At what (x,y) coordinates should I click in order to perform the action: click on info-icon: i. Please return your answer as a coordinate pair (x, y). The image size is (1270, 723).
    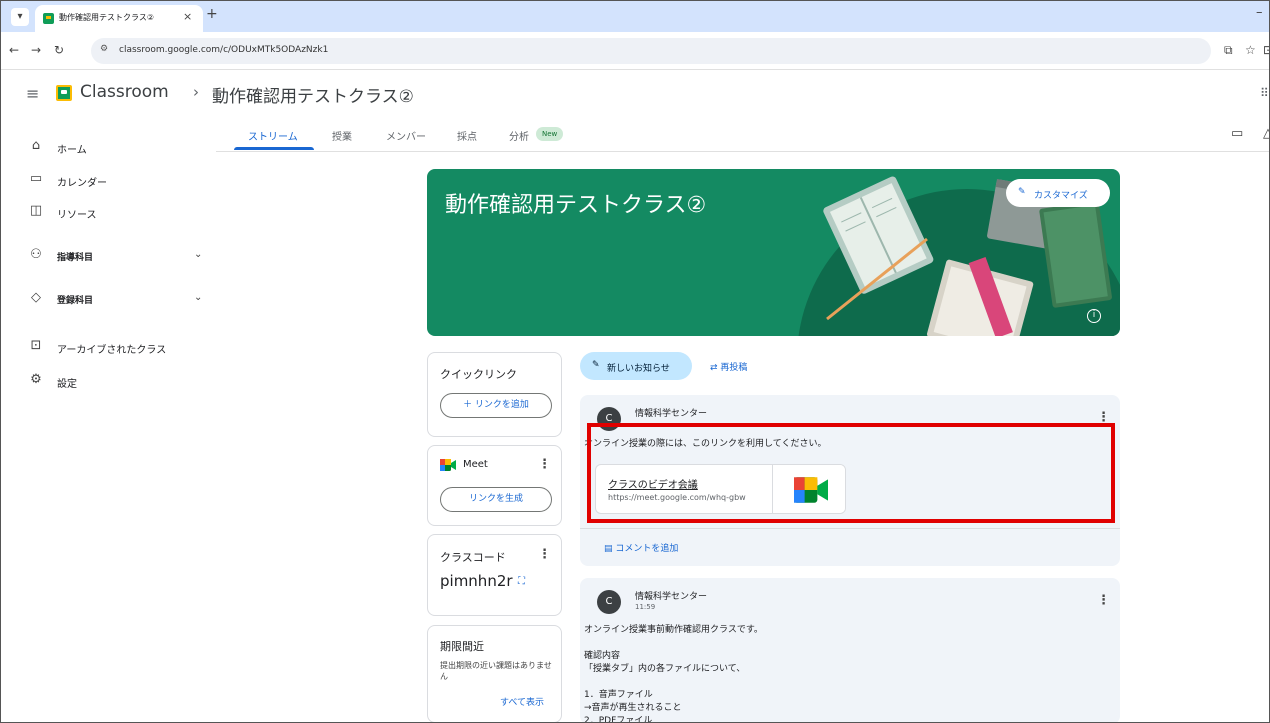
    Looking at the image, I should click on (1094, 316).